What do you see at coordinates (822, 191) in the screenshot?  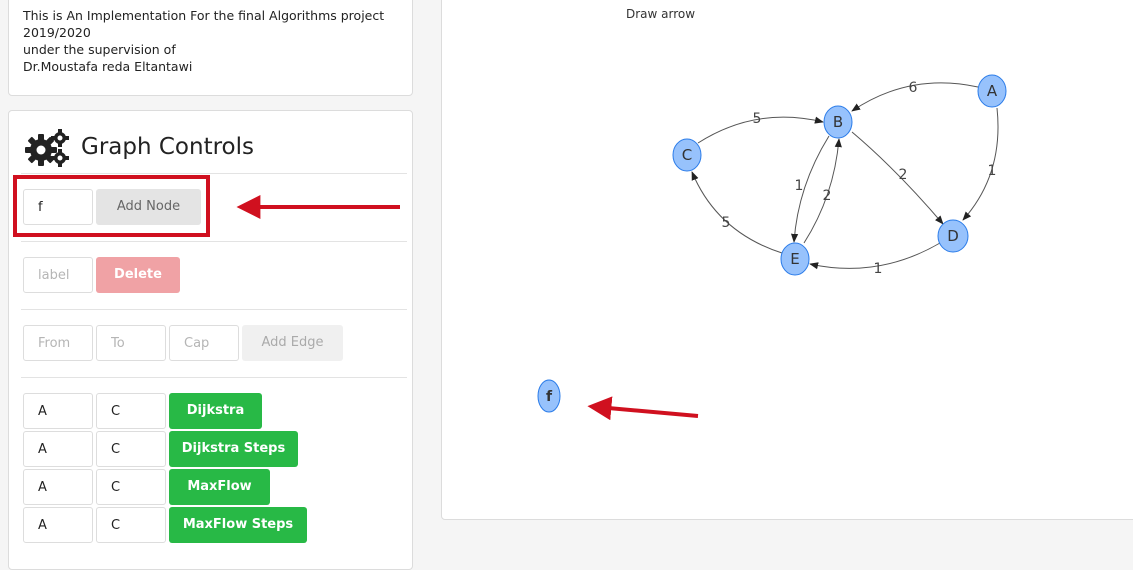 I see `edge-e-b` at bounding box center [822, 191].